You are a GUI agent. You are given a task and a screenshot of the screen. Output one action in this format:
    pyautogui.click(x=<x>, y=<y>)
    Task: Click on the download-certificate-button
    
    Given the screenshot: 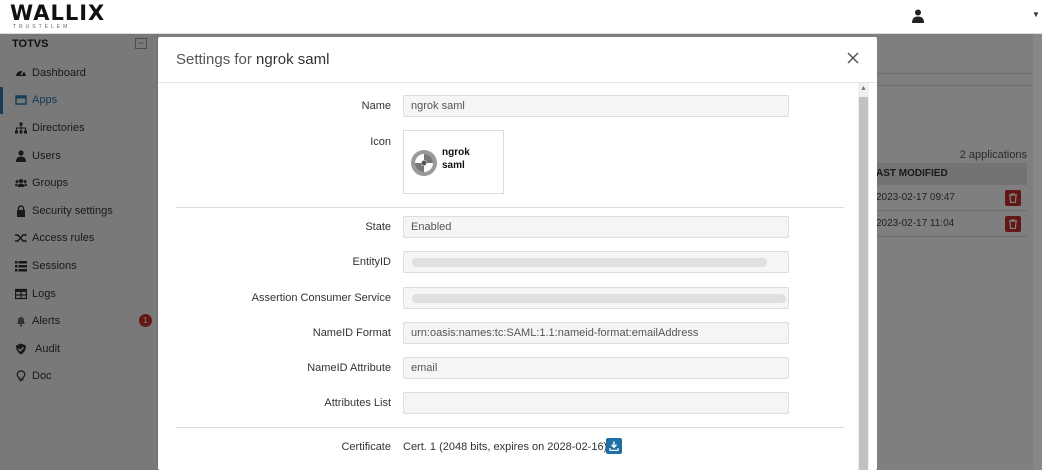 What is the action you would take?
    pyautogui.click(x=614, y=446)
    